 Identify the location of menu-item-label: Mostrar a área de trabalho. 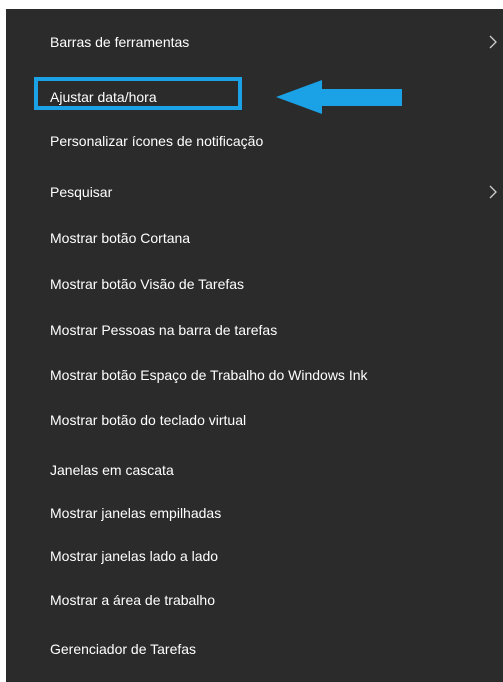
(132, 600).